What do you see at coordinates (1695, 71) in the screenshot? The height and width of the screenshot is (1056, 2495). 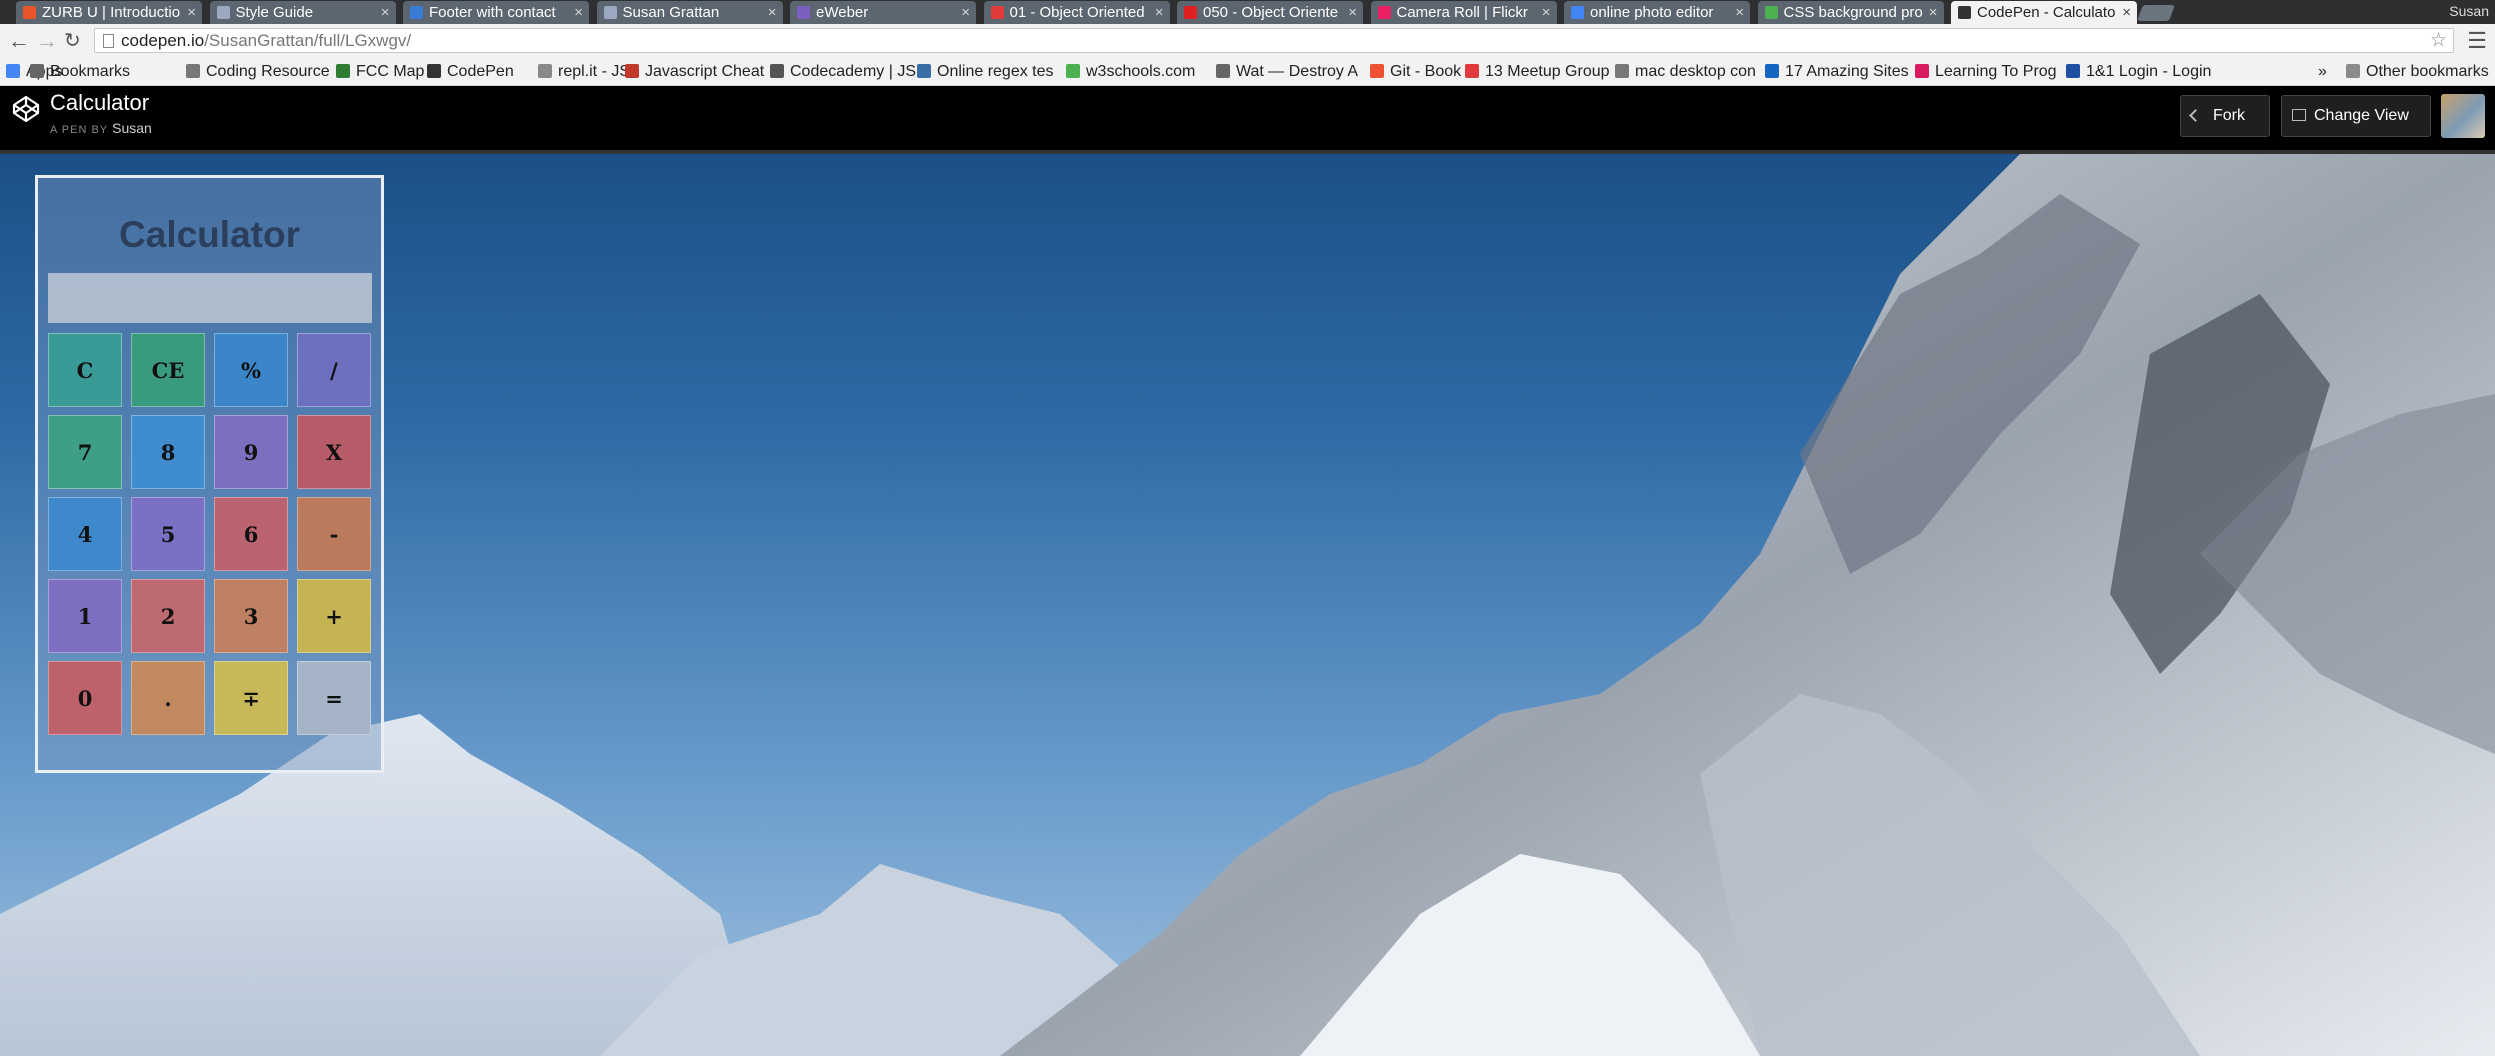 I see `bookmark-label: mac desktop con` at bounding box center [1695, 71].